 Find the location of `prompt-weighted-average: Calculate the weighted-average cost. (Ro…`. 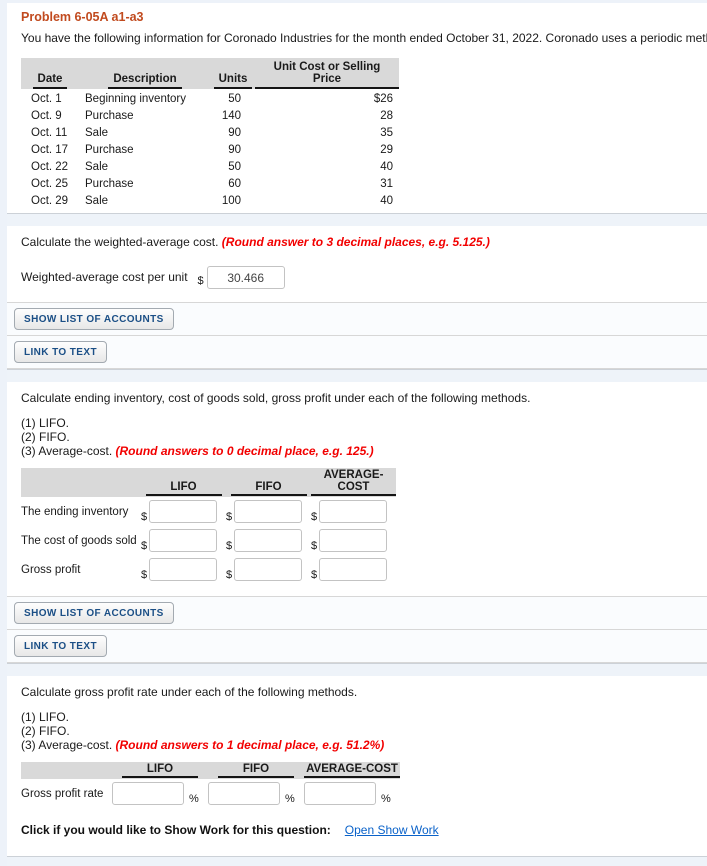

prompt-weighted-average: Calculate the weighted-average cost. (Ro… is located at coordinates (255, 242).